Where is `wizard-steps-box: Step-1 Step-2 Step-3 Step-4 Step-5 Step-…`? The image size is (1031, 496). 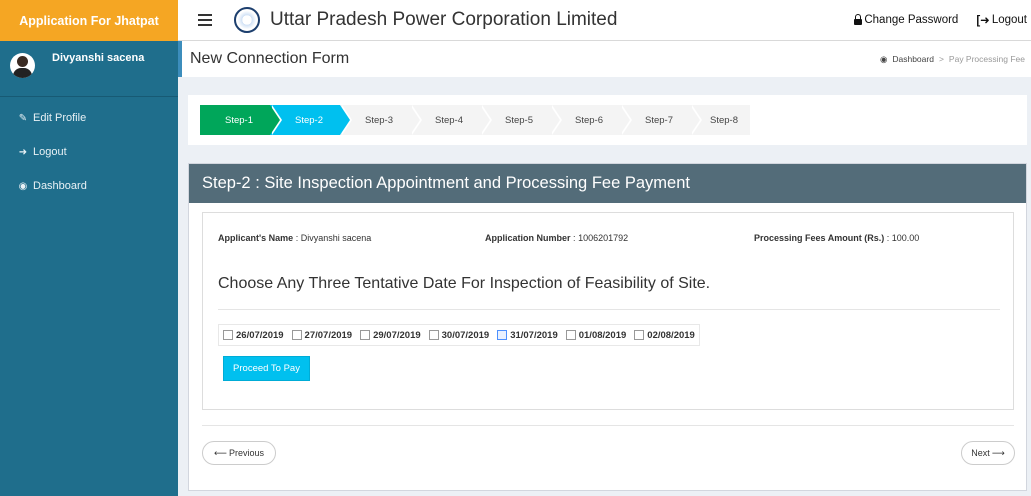 wizard-steps-box: Step-1 Step-2 Step-3 Step-4 Step-5 Step-… is located at coordinates (607, 120).